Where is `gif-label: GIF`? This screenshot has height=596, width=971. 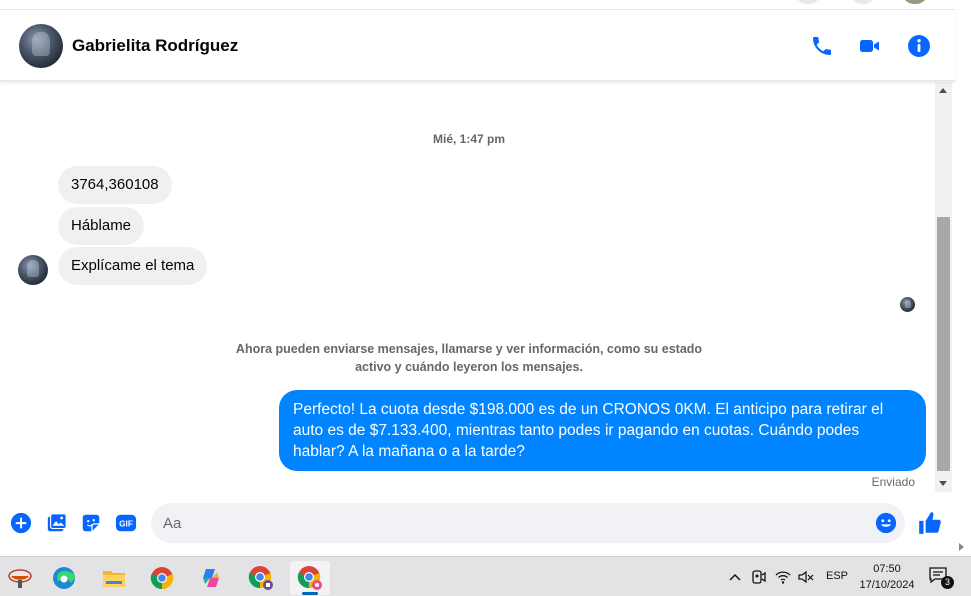
gif-label: GIF is located at coordinates (126, 524).